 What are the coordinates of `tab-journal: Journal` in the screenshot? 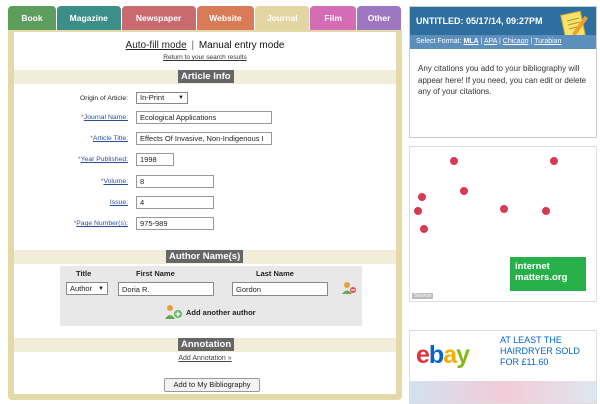 It's located at (282, 18).